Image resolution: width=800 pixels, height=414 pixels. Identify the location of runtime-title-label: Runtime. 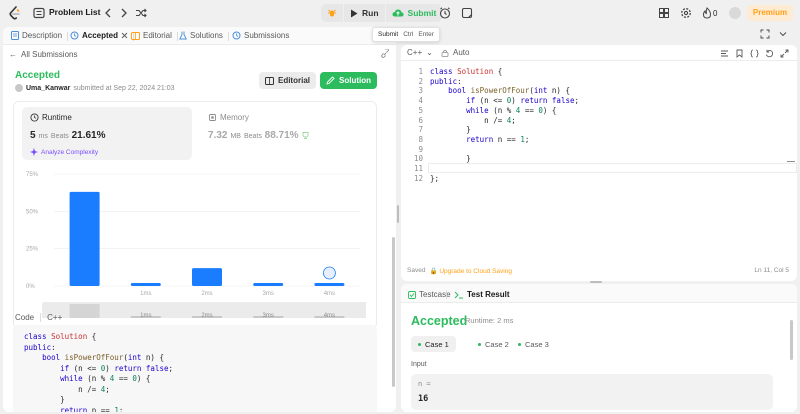
(57, 117).